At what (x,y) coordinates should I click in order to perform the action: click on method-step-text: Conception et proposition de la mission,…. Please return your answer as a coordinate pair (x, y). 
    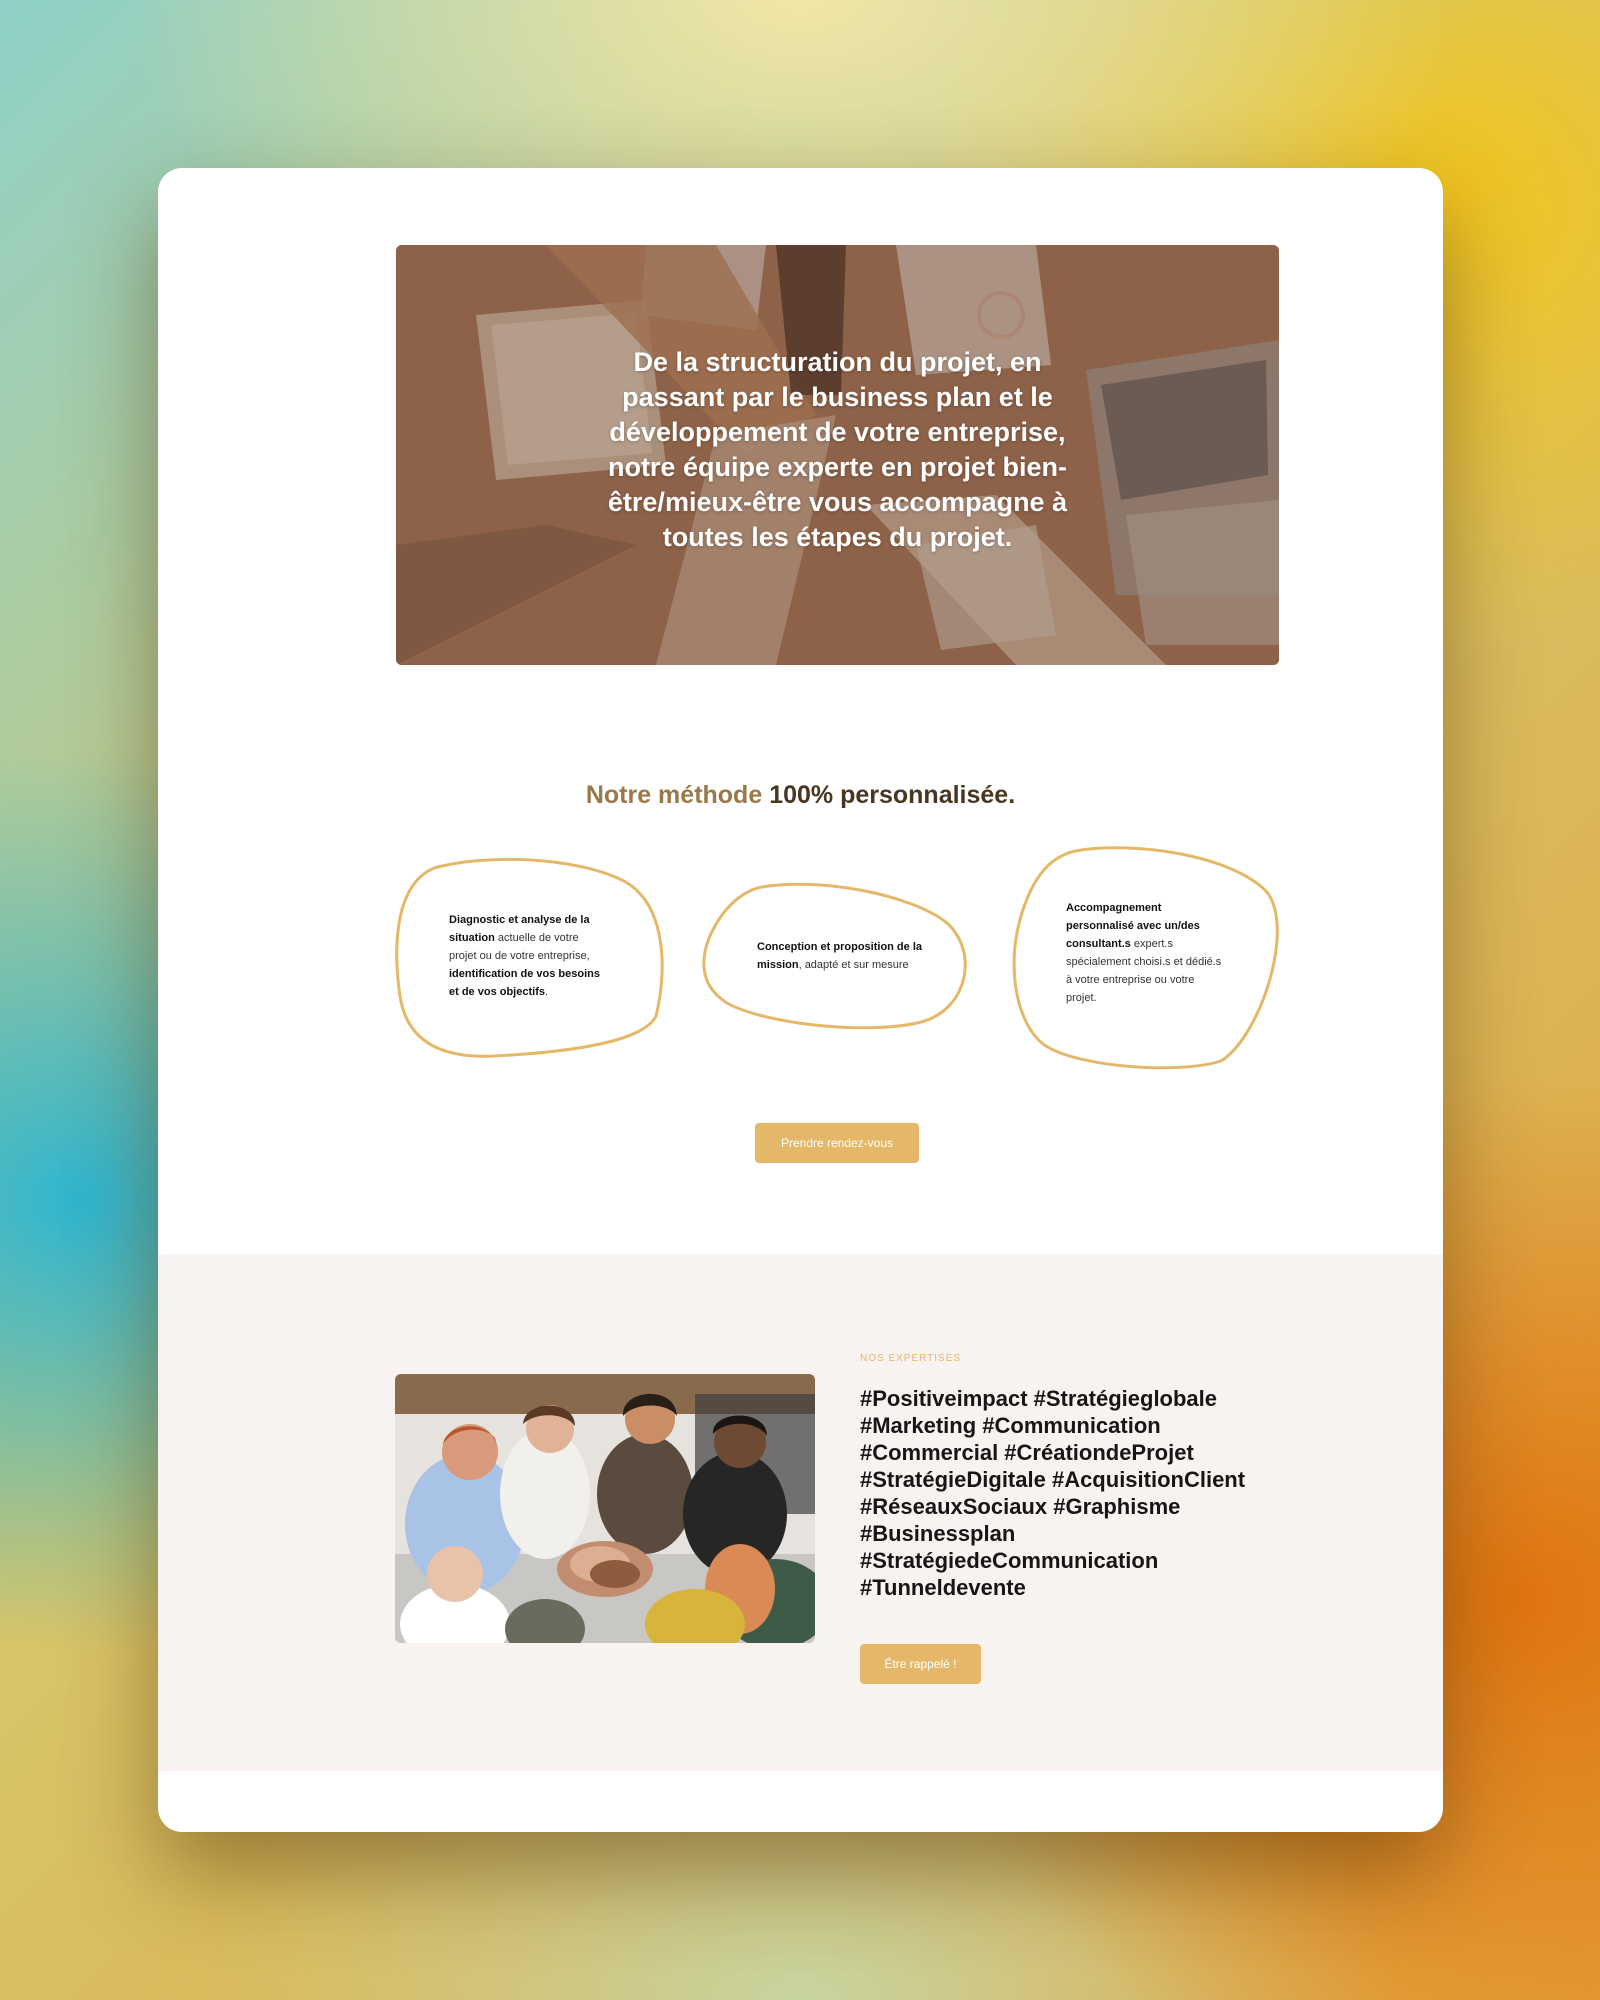
    Looking at the image, I should click on (839, 956).